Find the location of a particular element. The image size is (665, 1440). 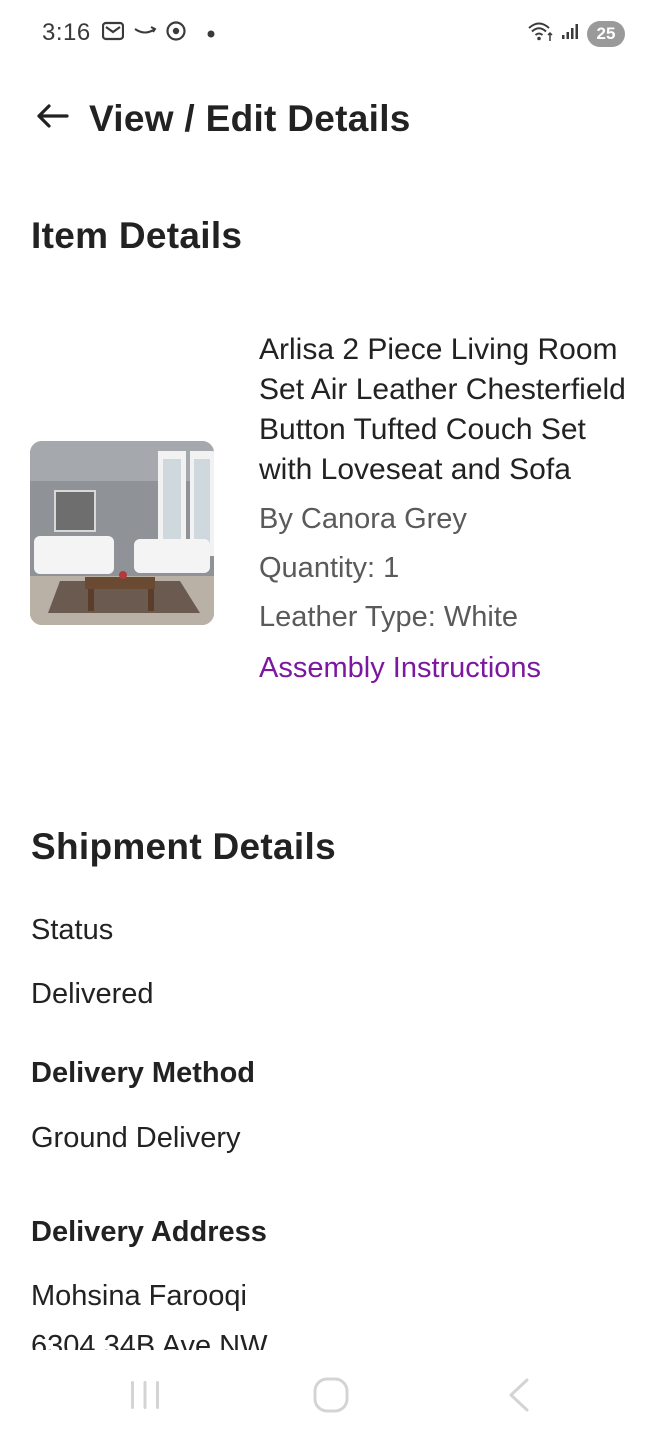

chrome-icon is located at coordinates (176, 33).